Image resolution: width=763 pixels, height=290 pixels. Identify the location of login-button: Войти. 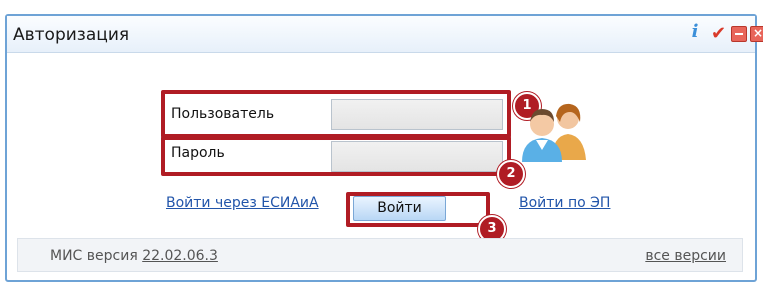
(399, 208).